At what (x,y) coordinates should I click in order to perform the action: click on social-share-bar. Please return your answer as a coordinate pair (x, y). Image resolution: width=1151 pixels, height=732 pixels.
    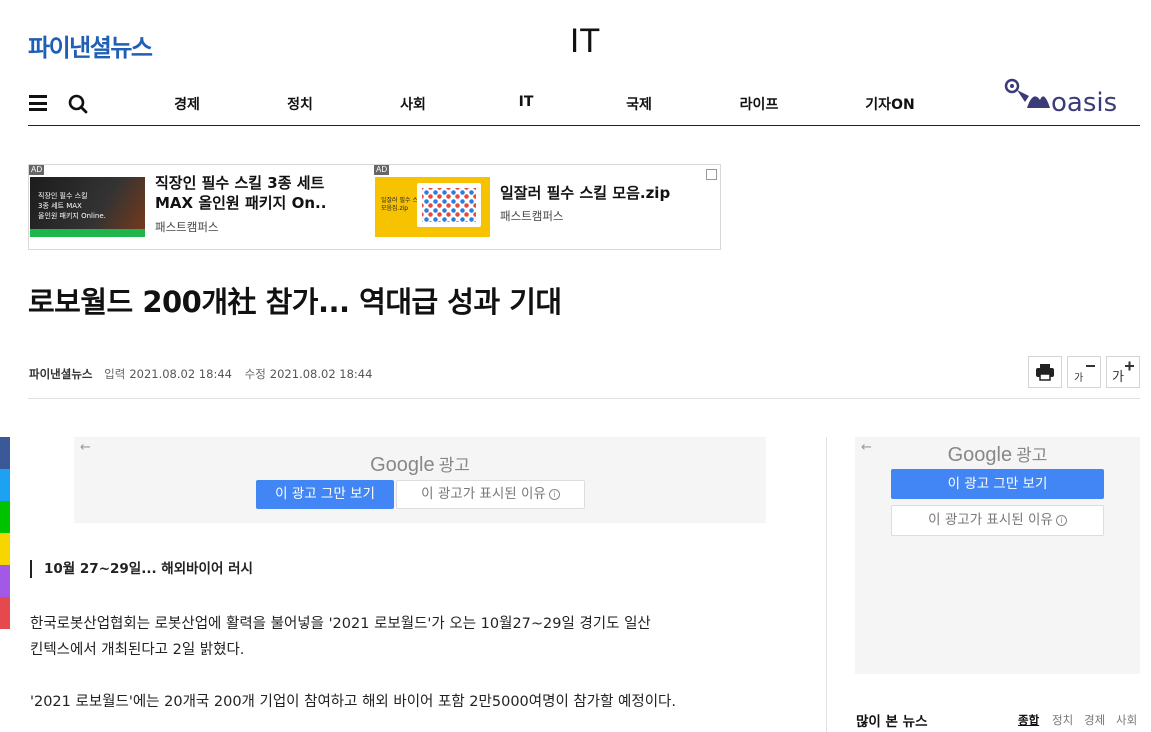
    Looking at the image, I should click on (5, 533).